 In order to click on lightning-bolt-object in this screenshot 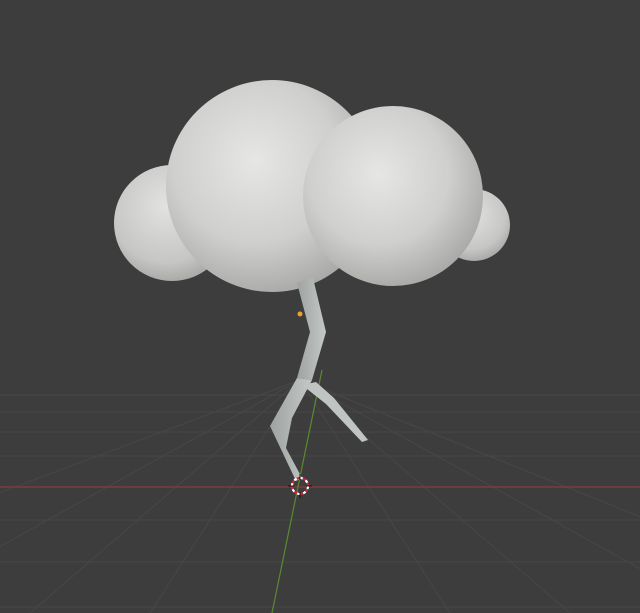, I will do `click(319, 379)`.